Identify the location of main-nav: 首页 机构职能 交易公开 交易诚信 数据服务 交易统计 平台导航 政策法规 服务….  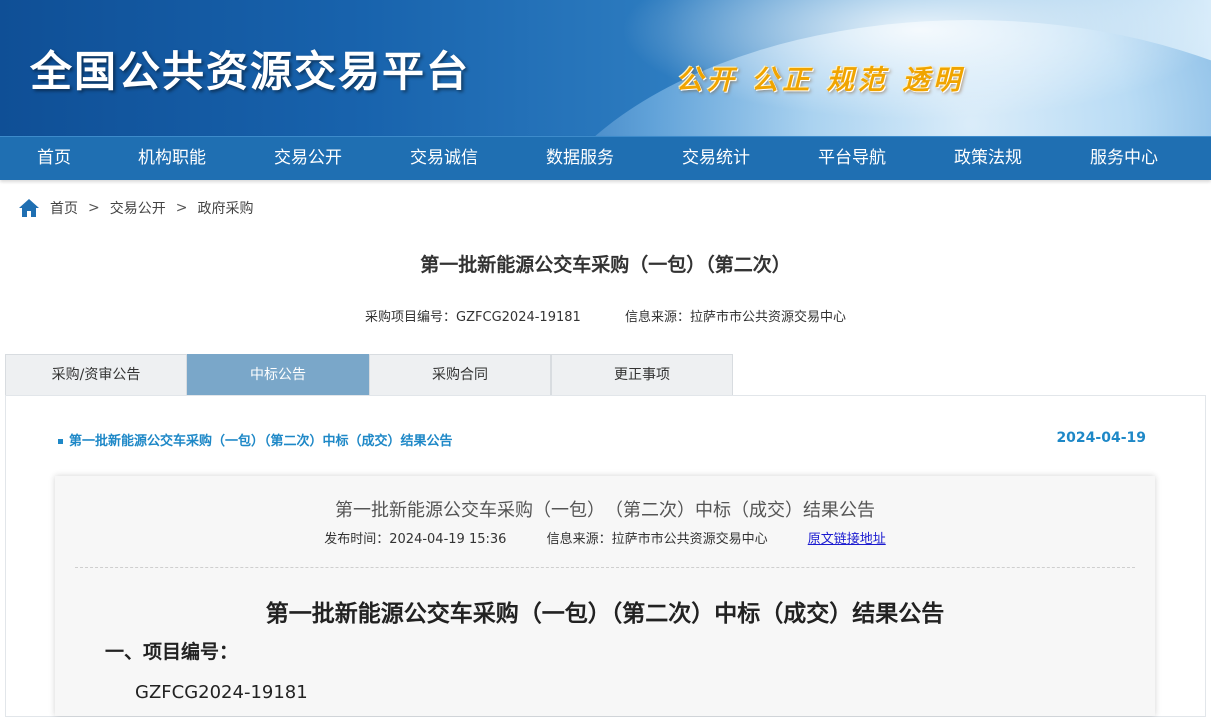
(605, 158).